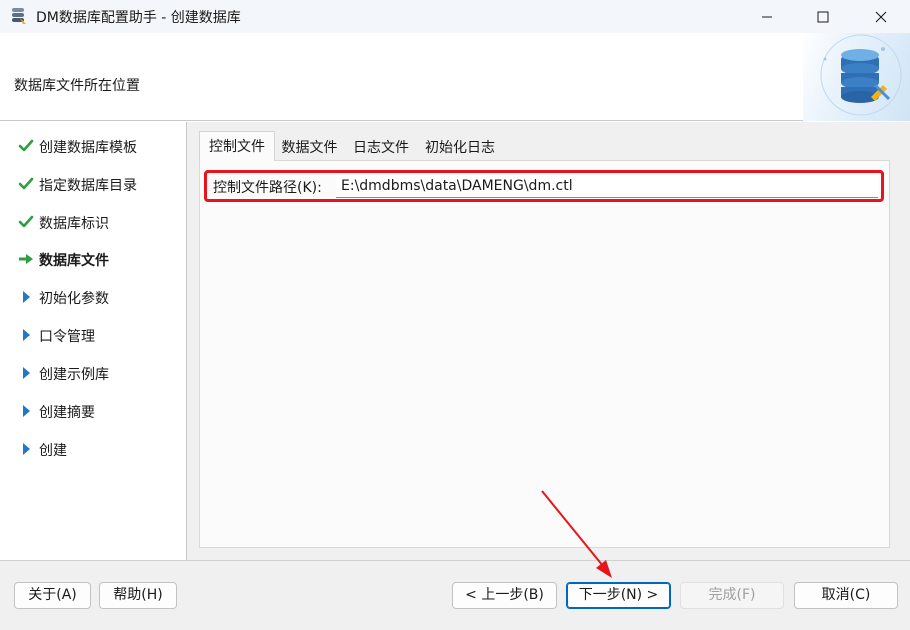 The image size is (910, 630). What do you see at coordinates (267, 188) in the screenshot?
I see `control-file-path-label: 控制文件路径(K):` at bounding box center [267, 188].